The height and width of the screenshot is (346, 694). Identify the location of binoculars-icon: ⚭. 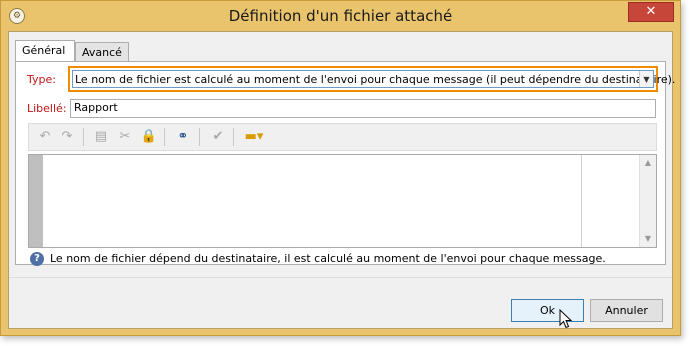
(183, 137).